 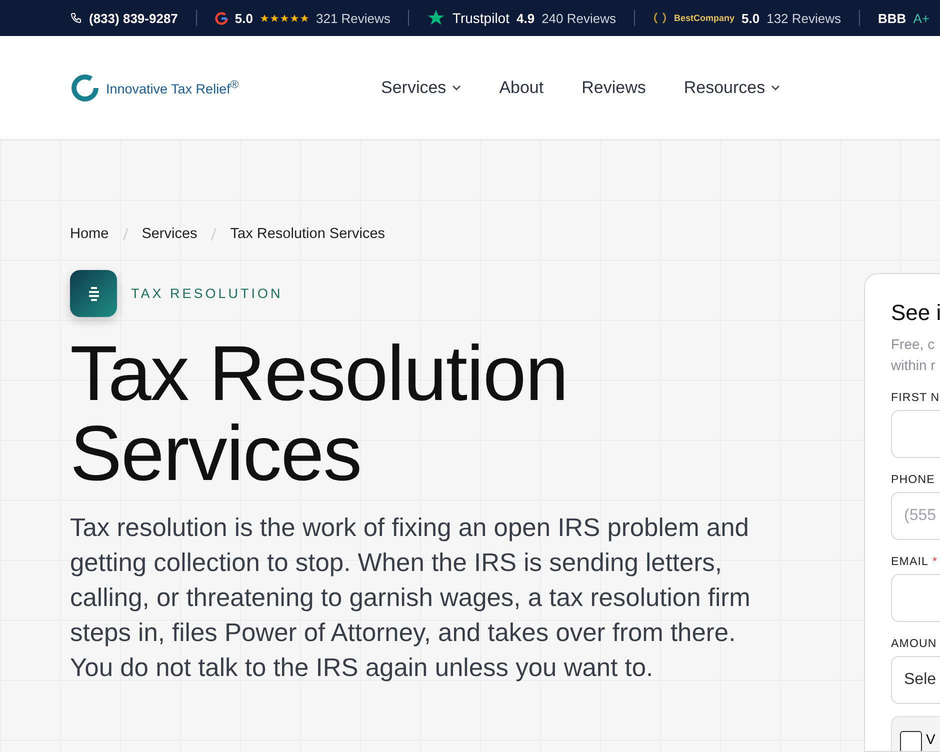 What do you see at coordinates (913, 480) in the screenshot?
I see `field-label: PHONE` at bounding box center [913, 480].